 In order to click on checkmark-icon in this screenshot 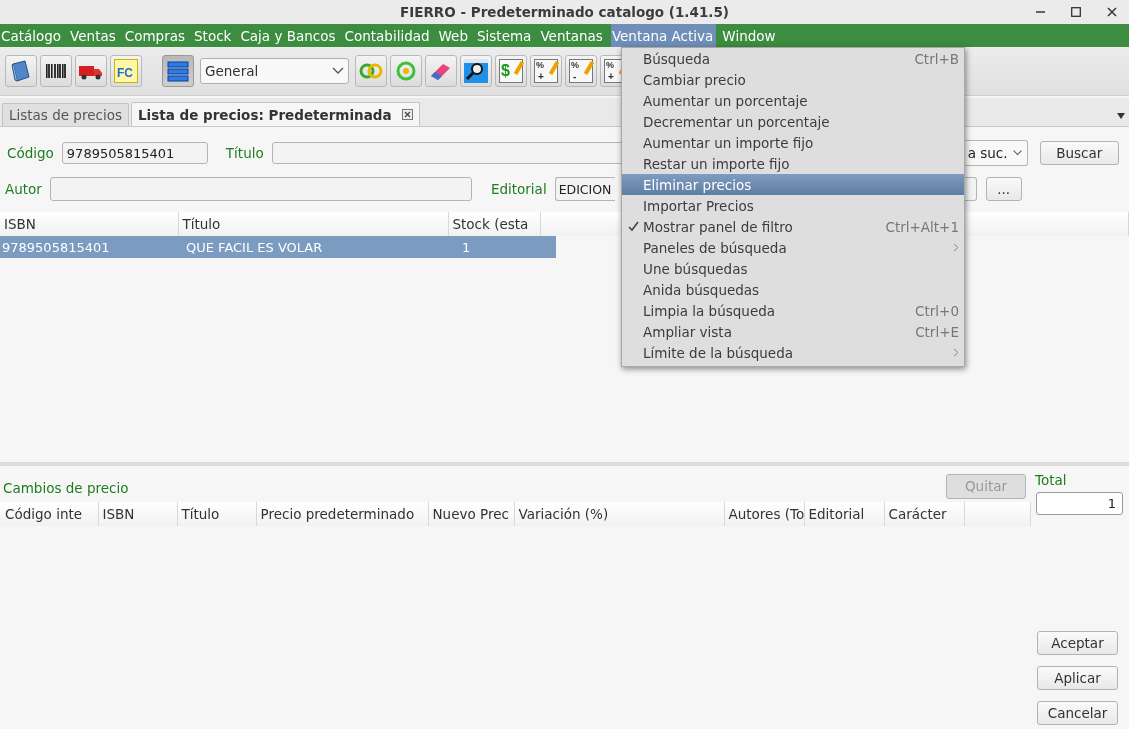, I will do `click(633, 226)`.